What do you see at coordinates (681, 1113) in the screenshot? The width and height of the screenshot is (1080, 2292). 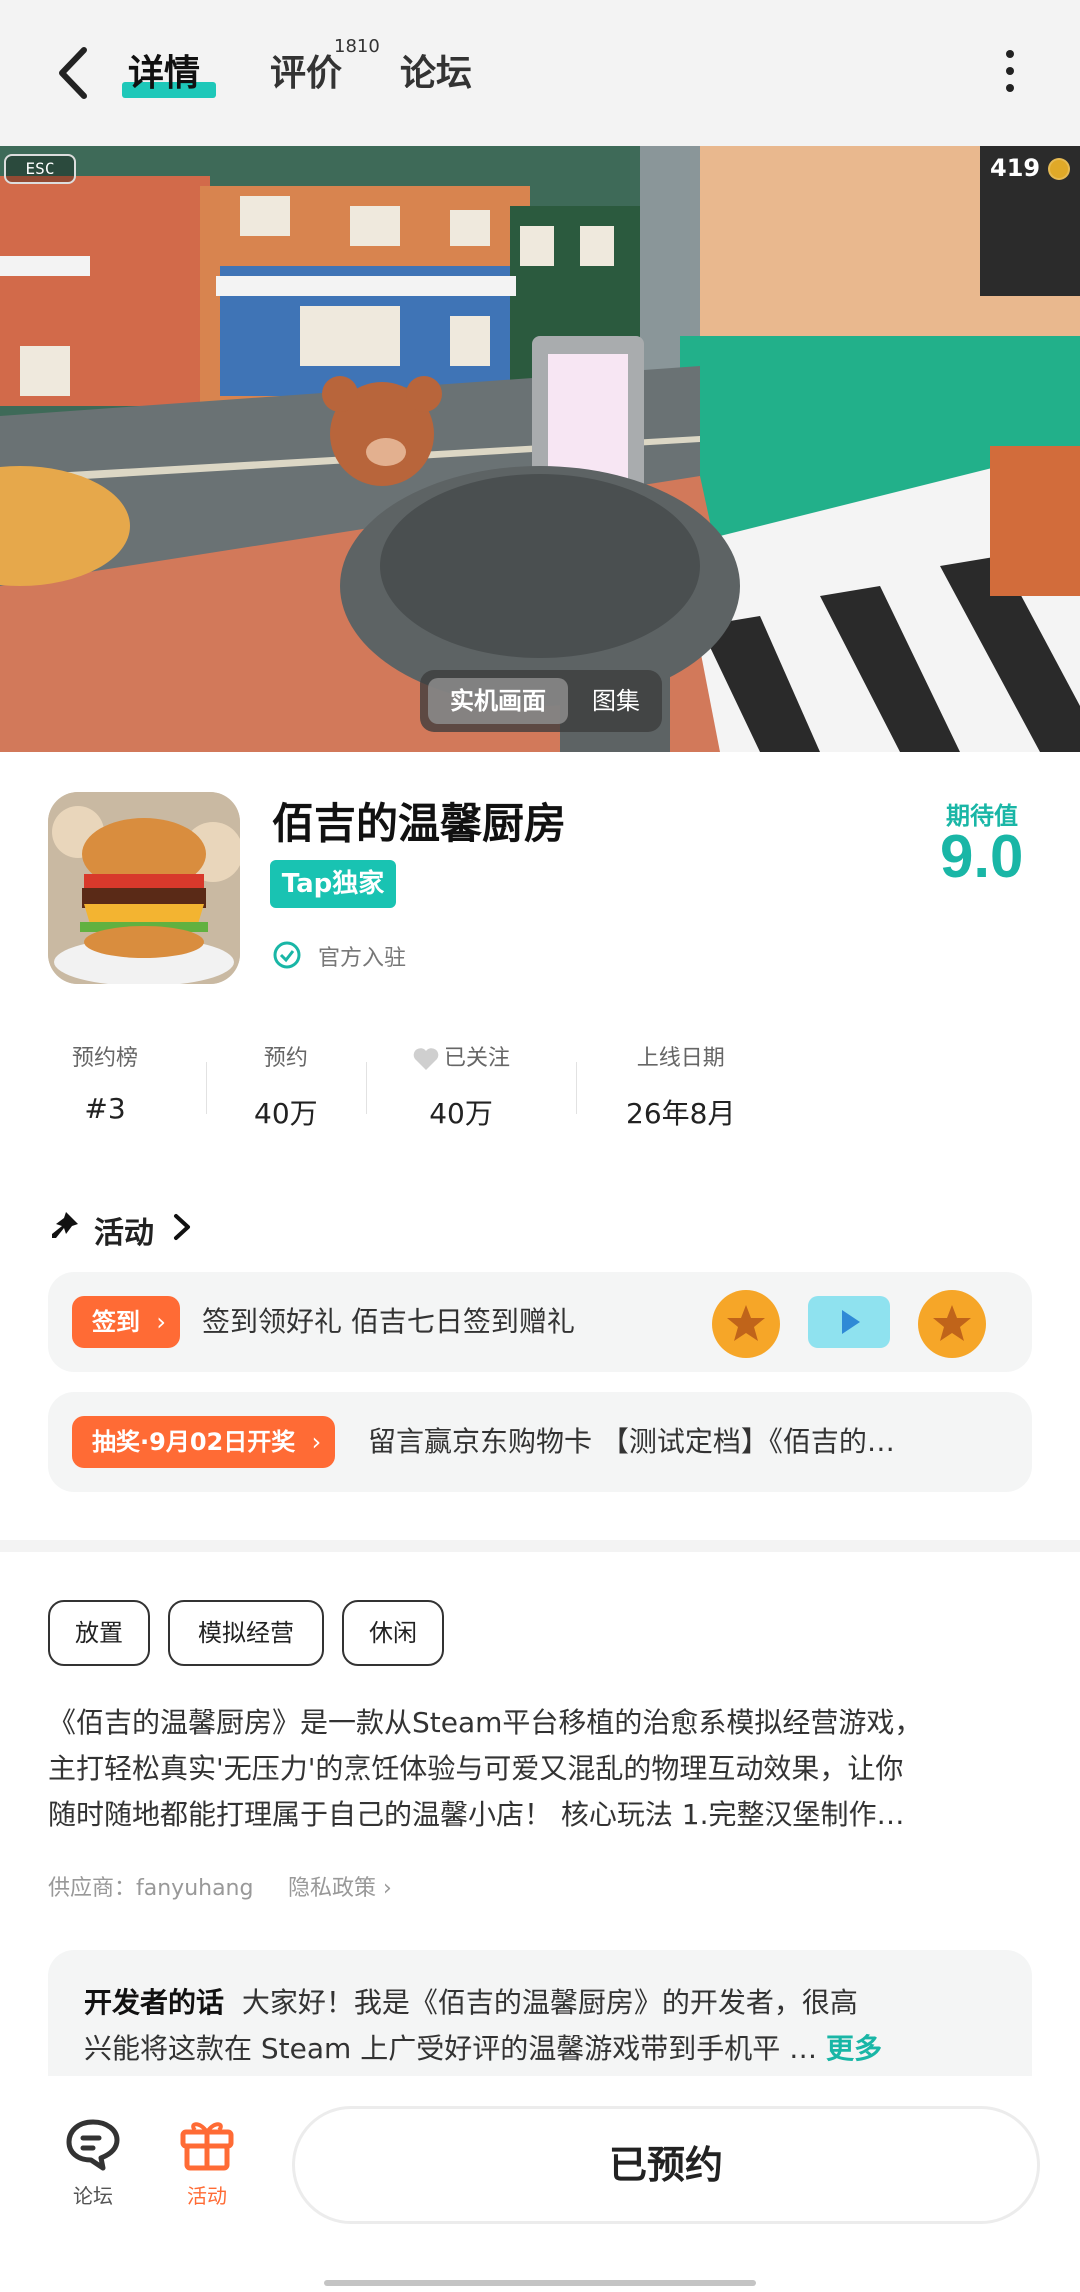 I see `stat-value: 26年8月` at bounding box center [681, 1113].